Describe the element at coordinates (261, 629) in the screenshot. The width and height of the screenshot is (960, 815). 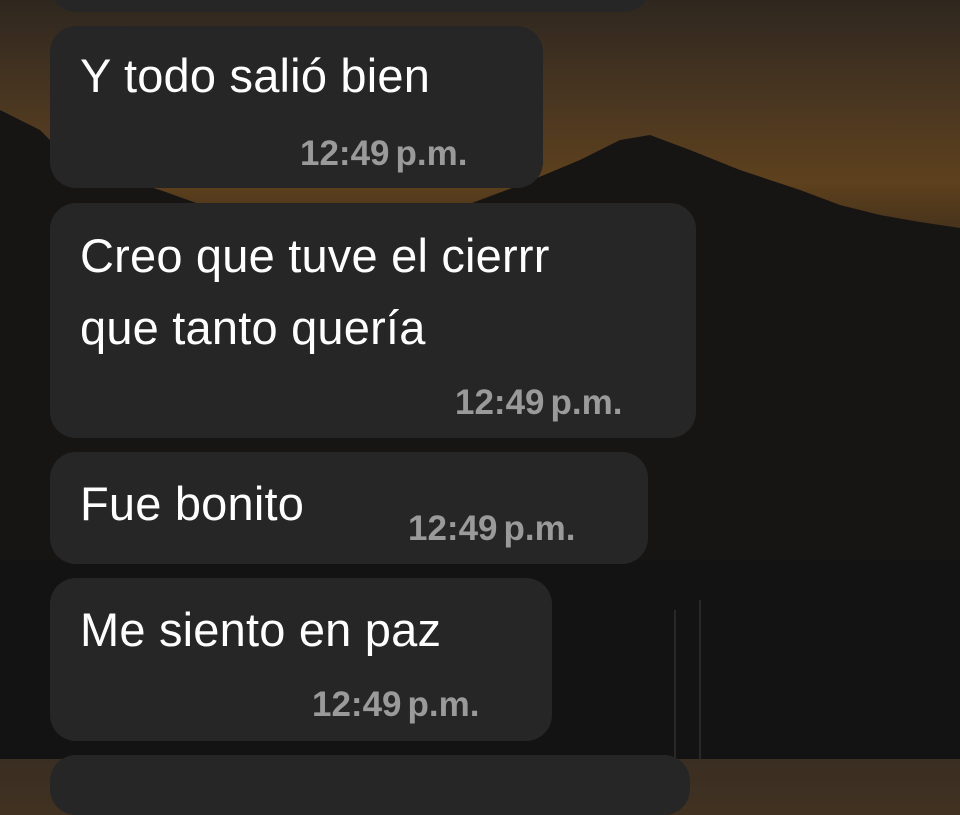
I see `message-text: Me siento en paz` at that location.